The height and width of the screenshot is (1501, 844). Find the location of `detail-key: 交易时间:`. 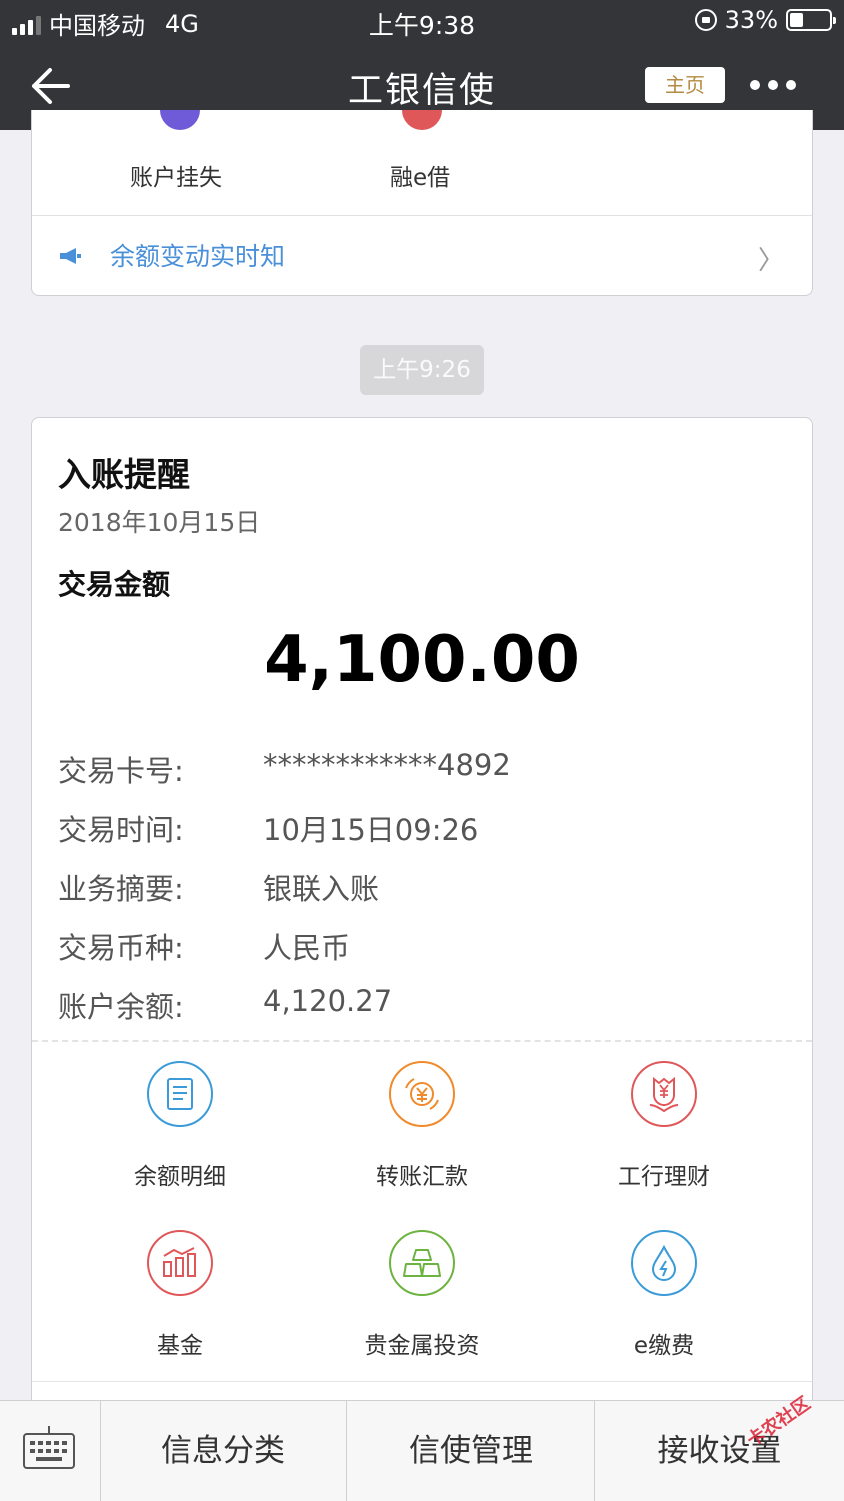

detail-key: 交易时间: is located at coordinates (121, 830).